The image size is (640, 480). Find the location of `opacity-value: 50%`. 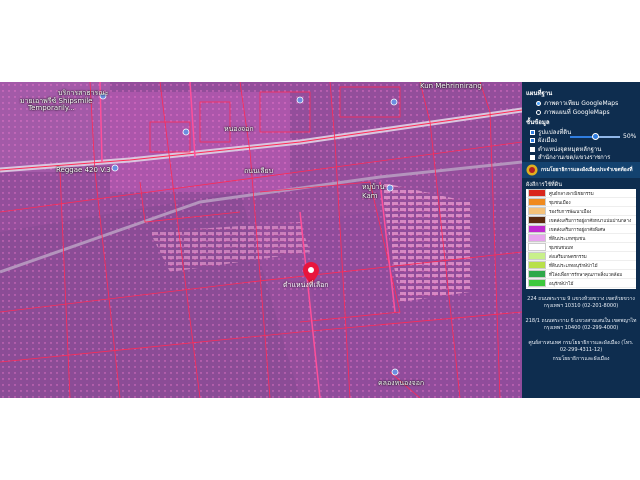

opacity-value: 50% is located at coordinates (630, 136).